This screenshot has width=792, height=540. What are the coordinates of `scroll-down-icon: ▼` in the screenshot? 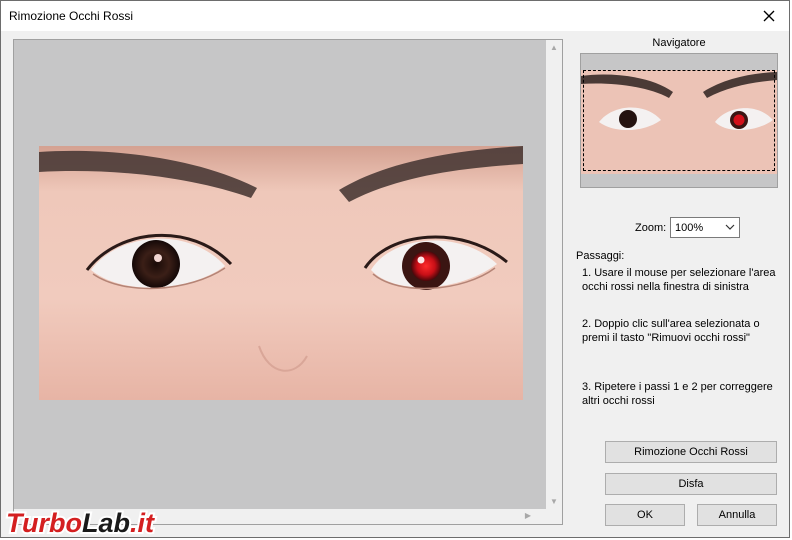 It's located at (554, 502).